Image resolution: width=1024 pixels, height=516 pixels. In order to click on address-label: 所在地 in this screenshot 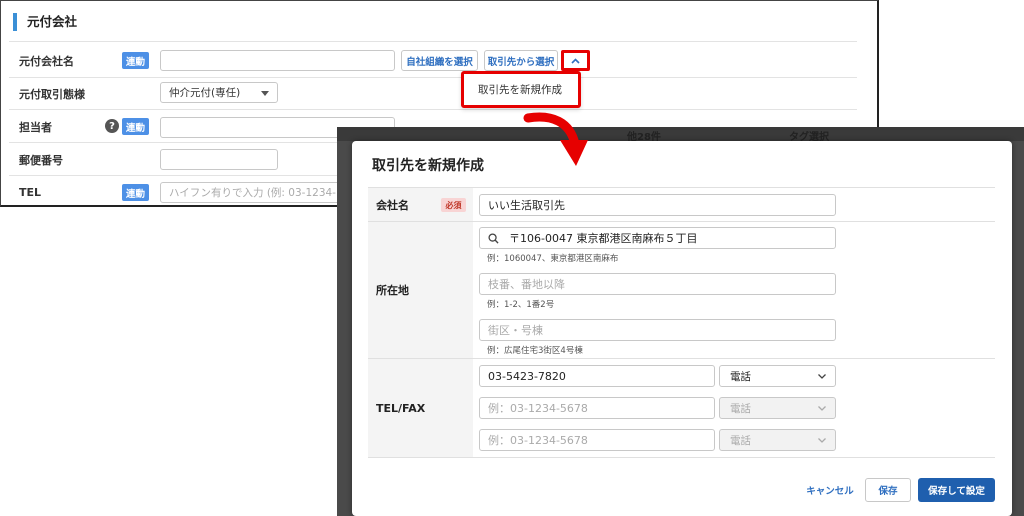, I will do `click(420, 290)`.